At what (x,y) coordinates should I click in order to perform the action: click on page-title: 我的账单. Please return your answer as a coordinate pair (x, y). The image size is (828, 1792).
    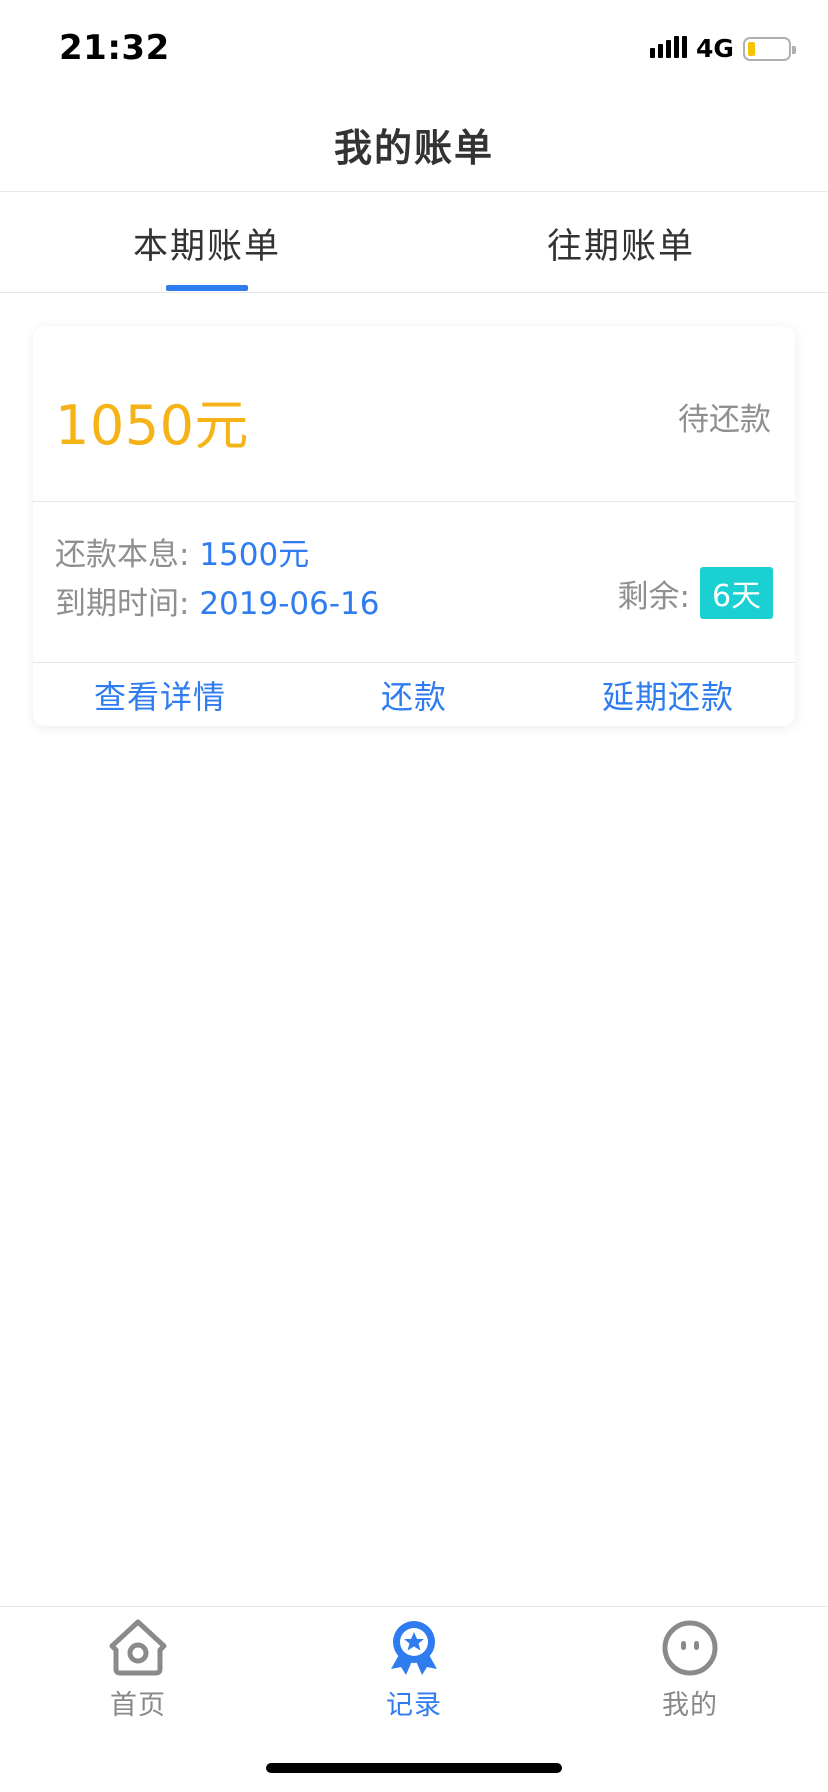
    Looking at the image, I should click on (413, 148).